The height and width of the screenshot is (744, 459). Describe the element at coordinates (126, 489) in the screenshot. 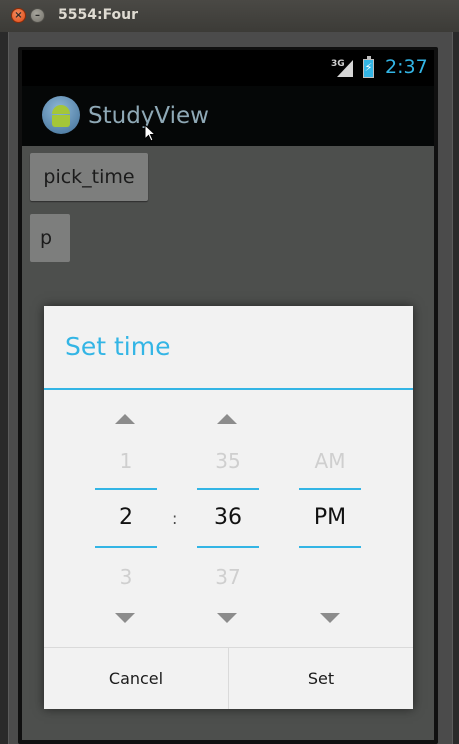

I see `hour-selection-line-top` at that location.